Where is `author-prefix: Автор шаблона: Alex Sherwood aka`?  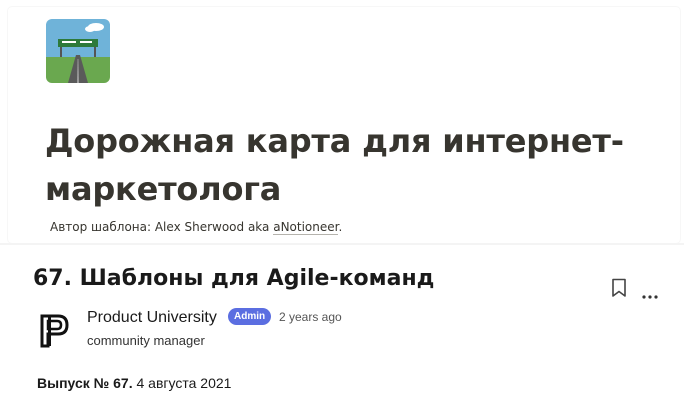 author-prefix: Автор шаблона: Alex Sherwood aka is located at coordinates (162, 227).